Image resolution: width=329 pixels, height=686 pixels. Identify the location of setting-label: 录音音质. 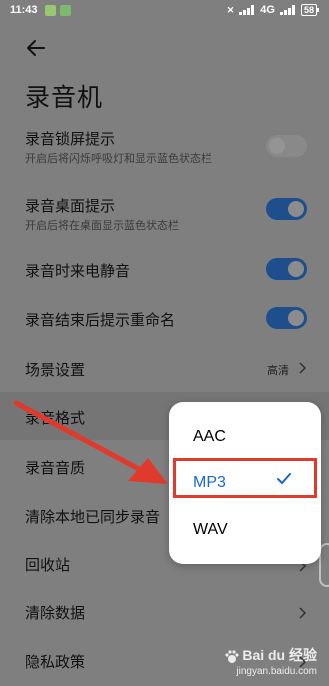
(55, 468).